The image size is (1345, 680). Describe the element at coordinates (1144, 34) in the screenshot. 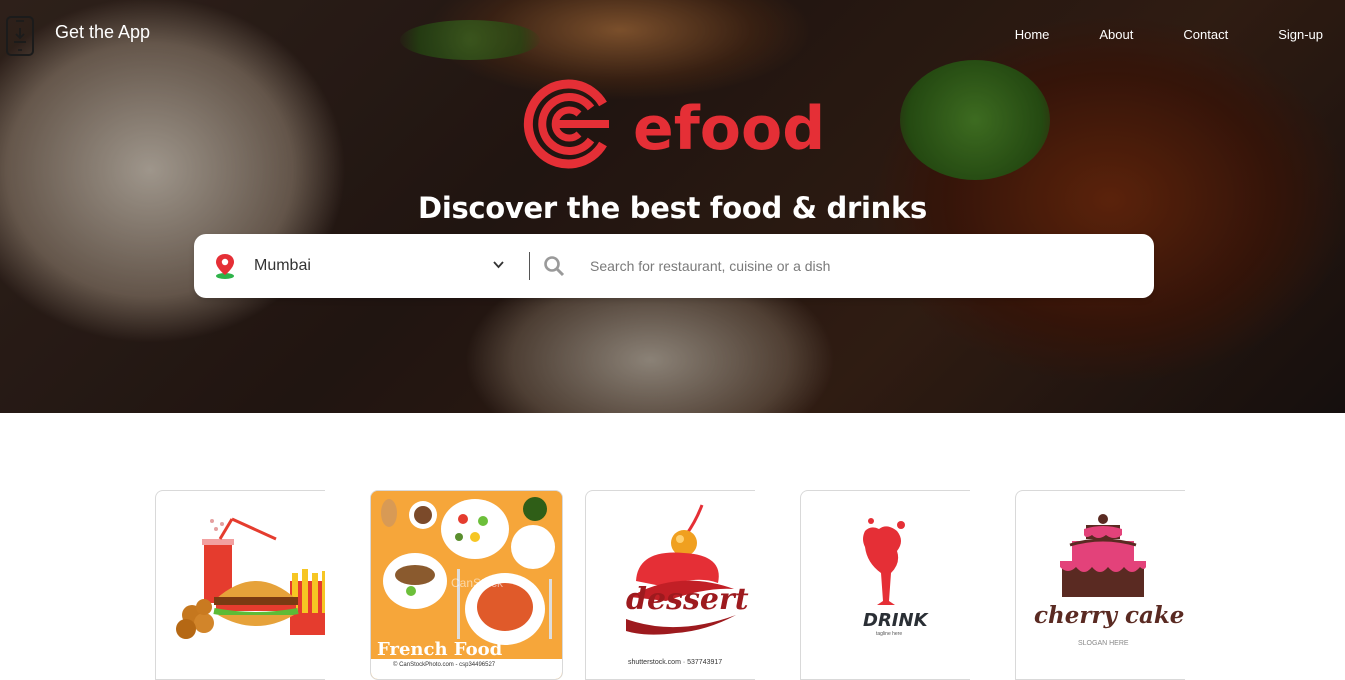

I see `main-nav: Home About Contact Sign-up` at that location.